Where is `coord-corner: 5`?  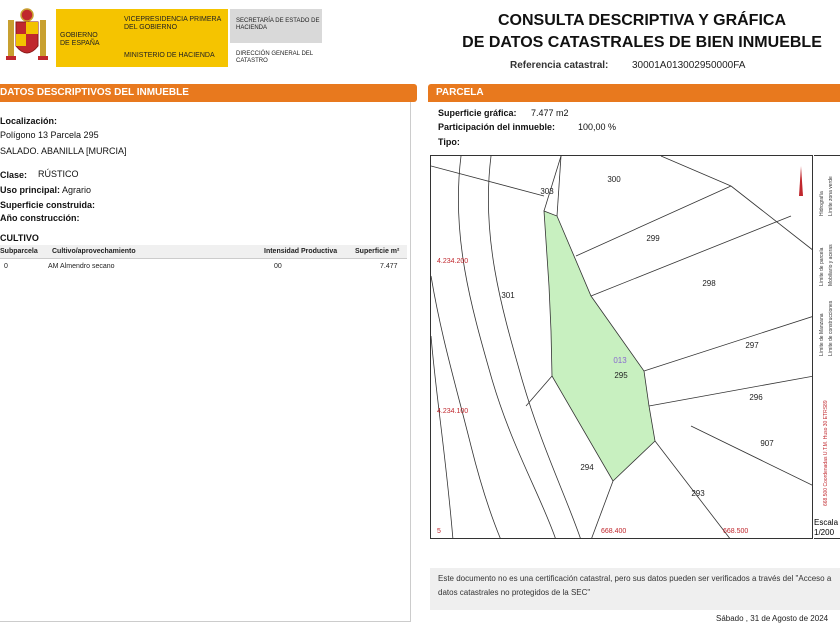
coord-corner: 5 is located at coordinates (439, 531).